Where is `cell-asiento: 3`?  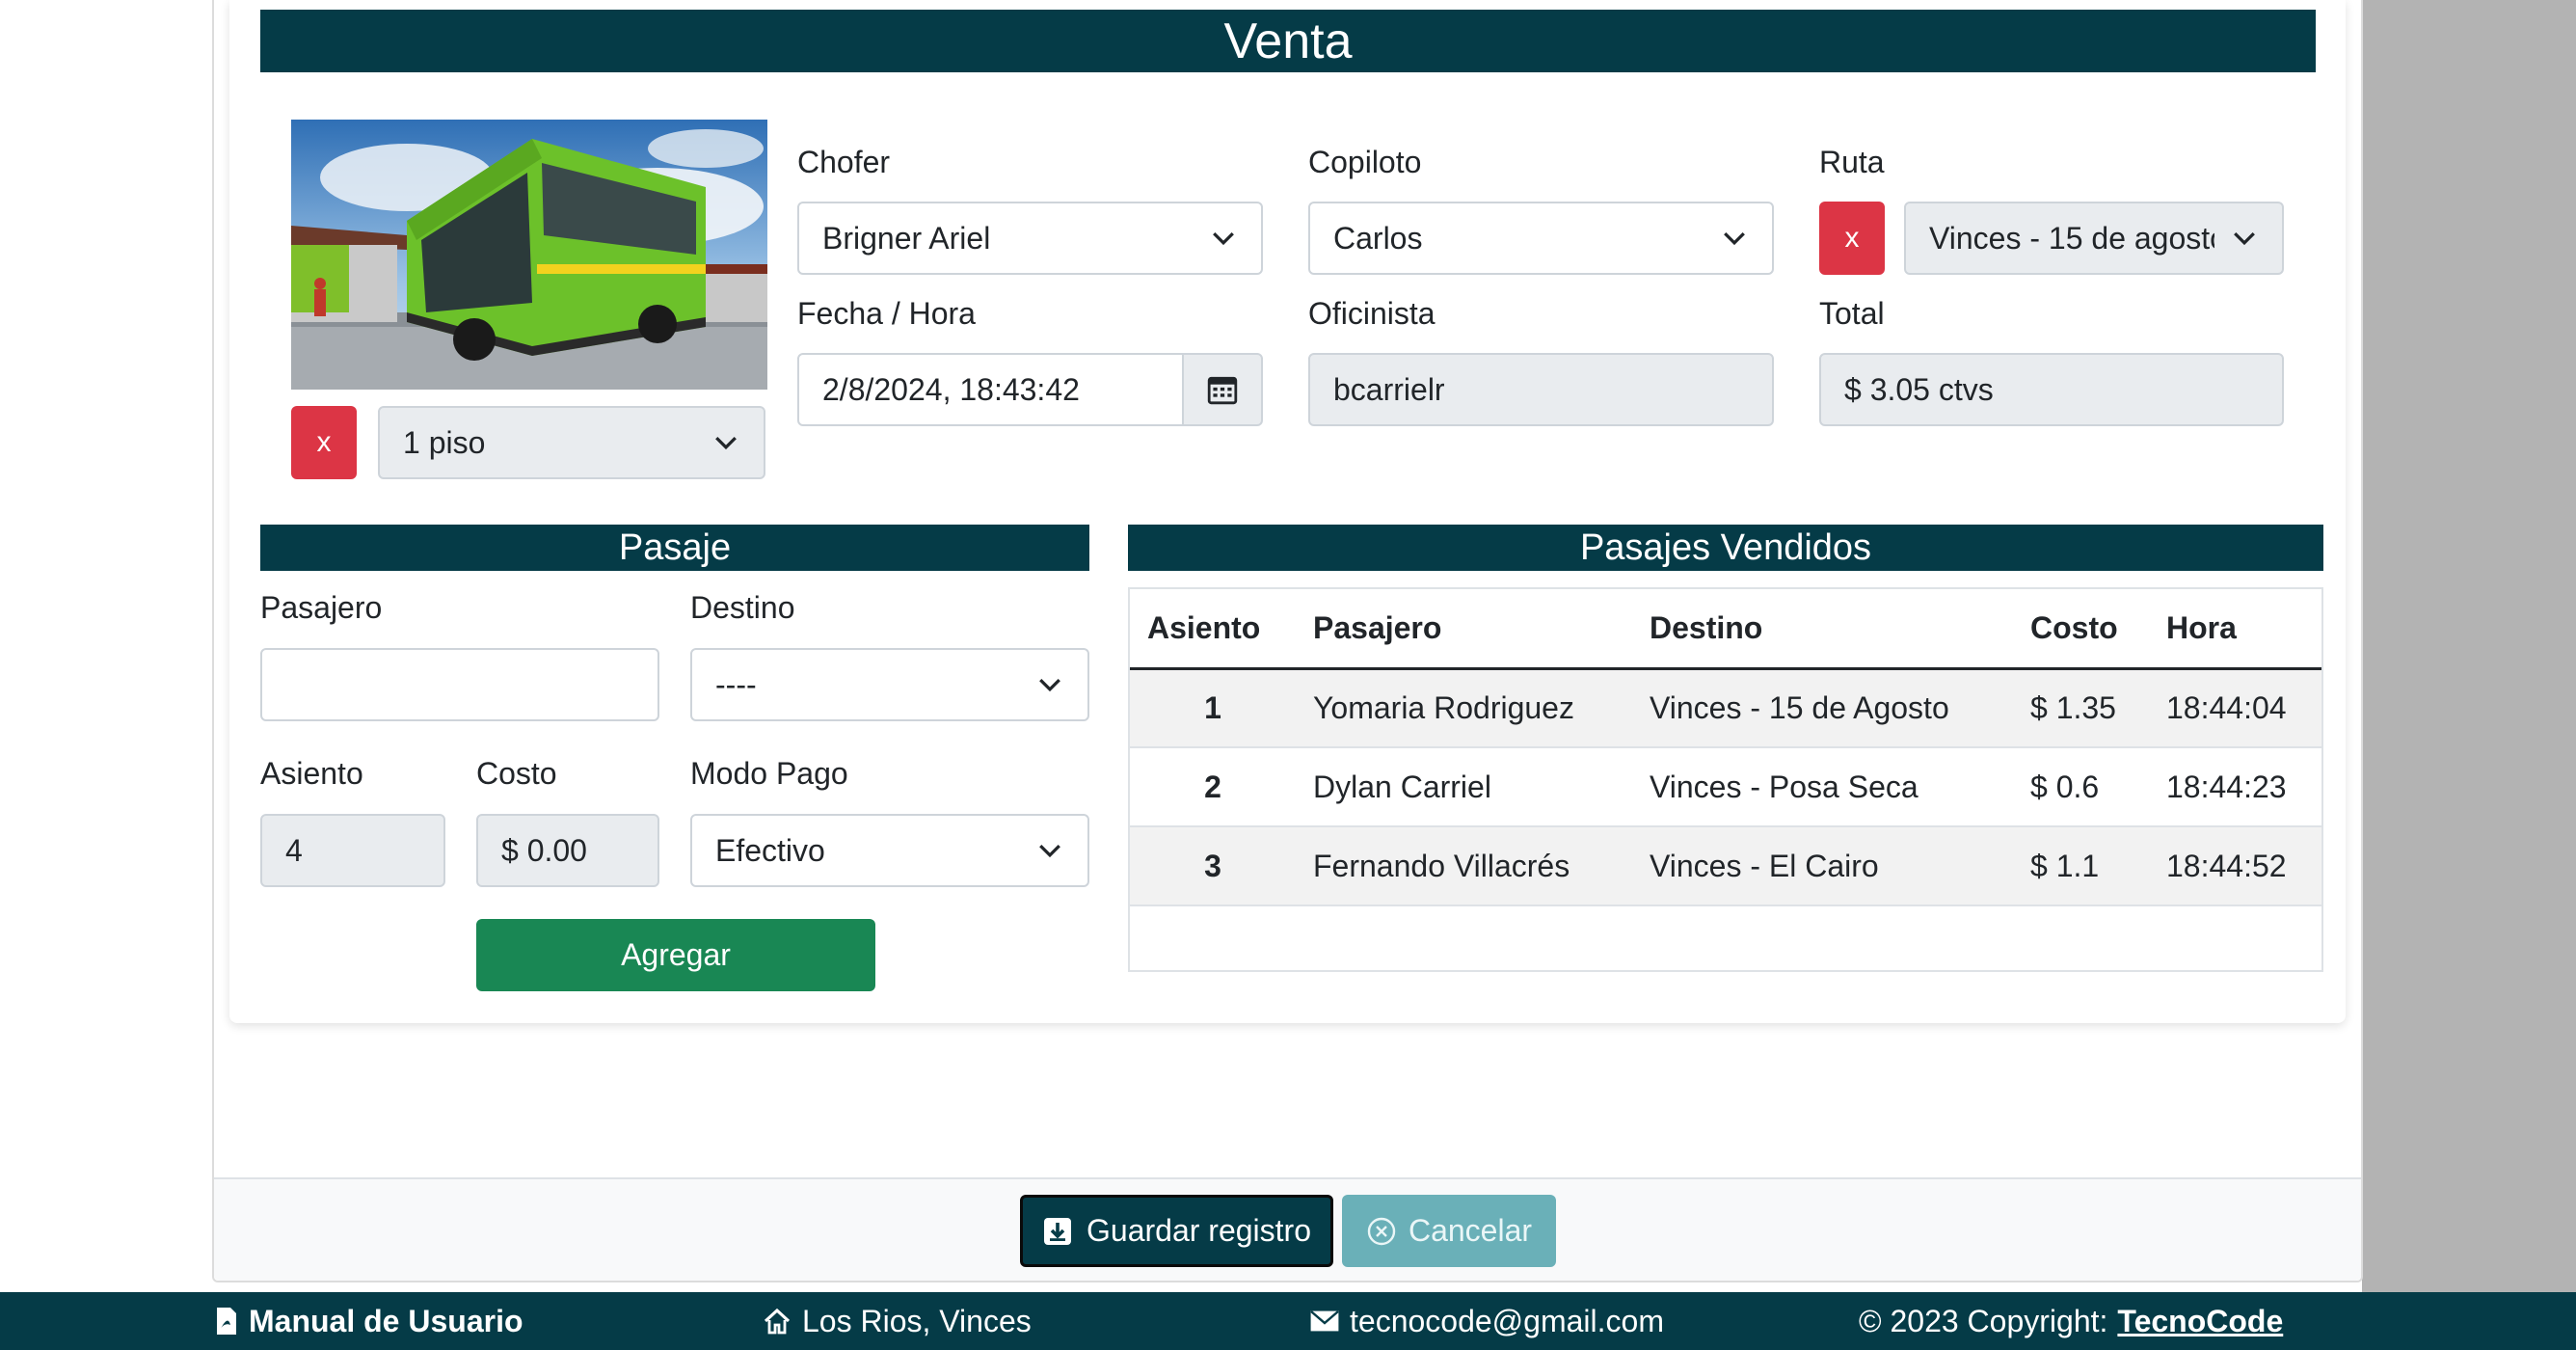 cell-asiento: 3 is located at coordinates (1213, 866).